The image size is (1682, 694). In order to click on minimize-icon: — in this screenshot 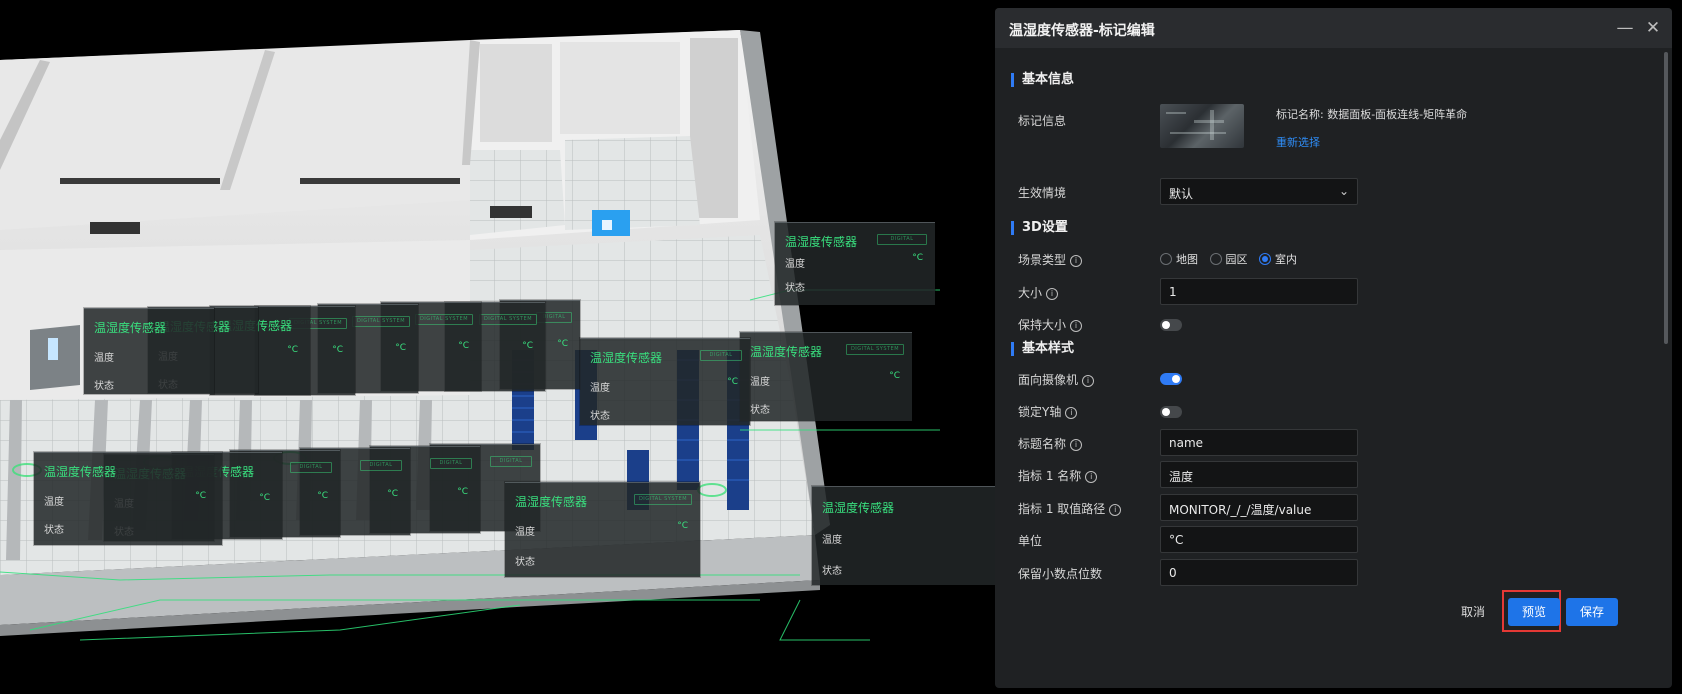, I will do `click(1625, 28)`.